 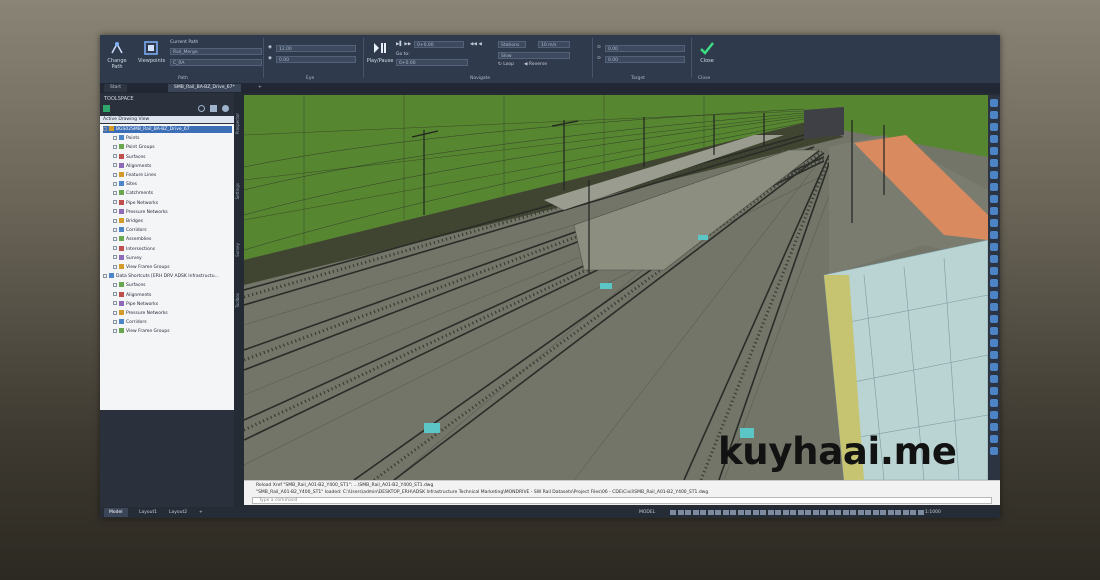 What do you see at coordinates (239, 300) in the screenshot?
I see `side-tab-toolbox: Toolbox` at bounding box center [239, 300].